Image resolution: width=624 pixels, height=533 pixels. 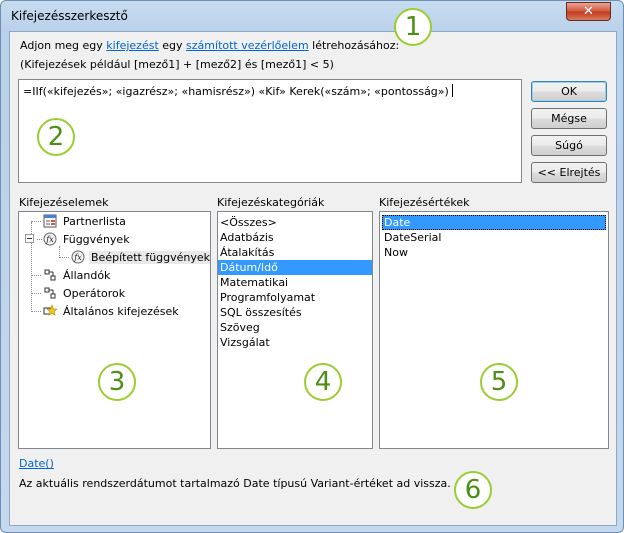 I want to click on window-title: Kifejezésszerkesztő, so click(x=69, y=16).